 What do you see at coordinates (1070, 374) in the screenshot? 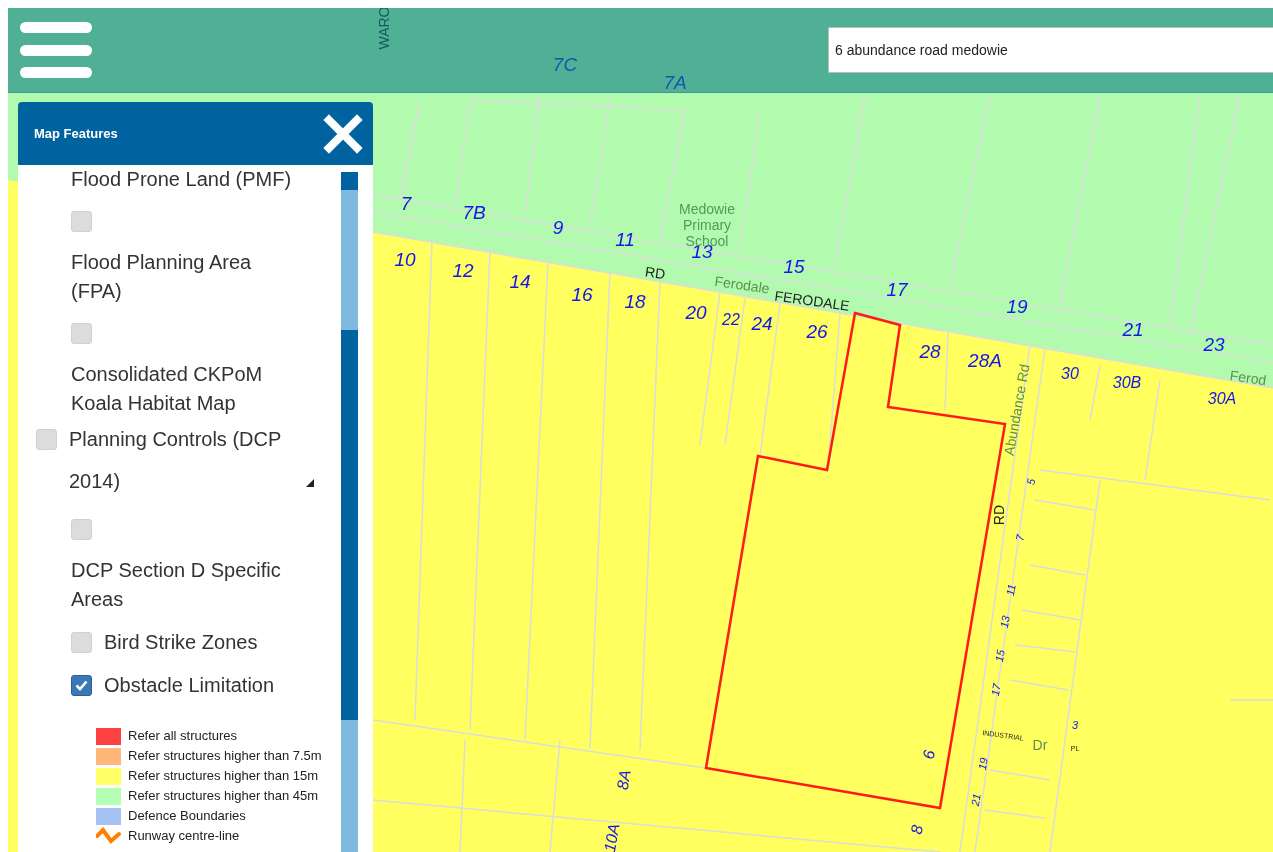
I see `lot-number: 30` at bounding box center [1070, 374].